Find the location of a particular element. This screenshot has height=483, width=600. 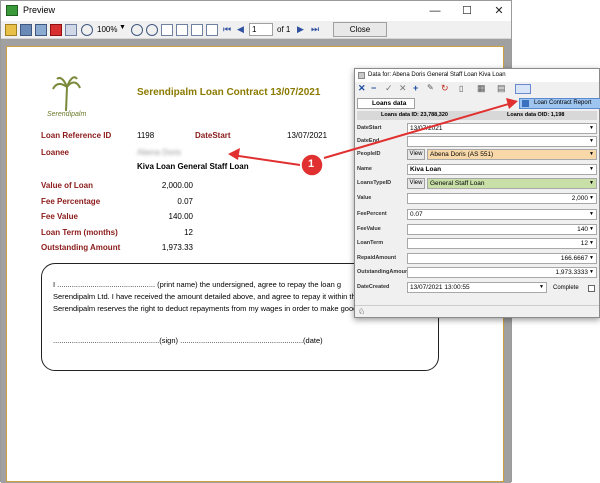

arrow-head-right is located at coordinates (512, 103).